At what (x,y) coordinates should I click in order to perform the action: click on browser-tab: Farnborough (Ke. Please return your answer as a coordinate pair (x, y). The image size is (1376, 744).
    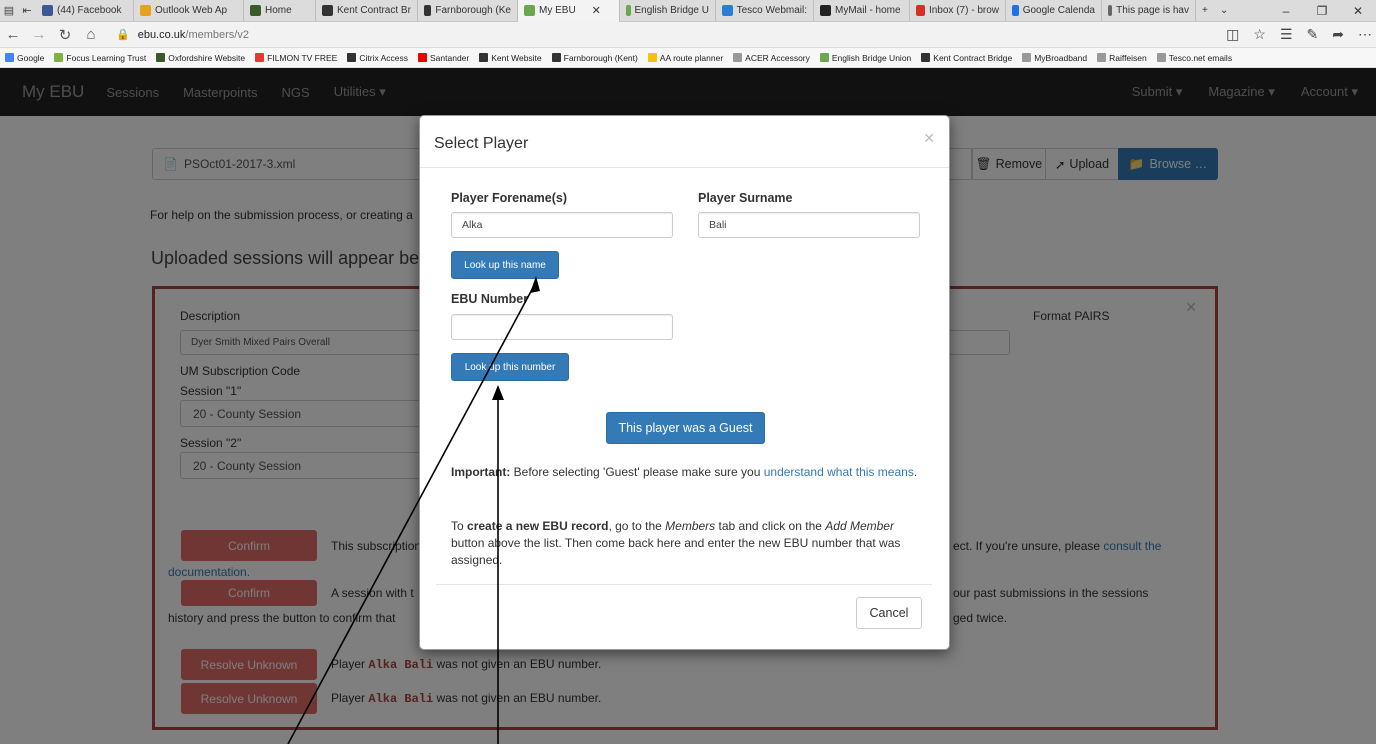
    Looking at the image, I should click on (468, 11).